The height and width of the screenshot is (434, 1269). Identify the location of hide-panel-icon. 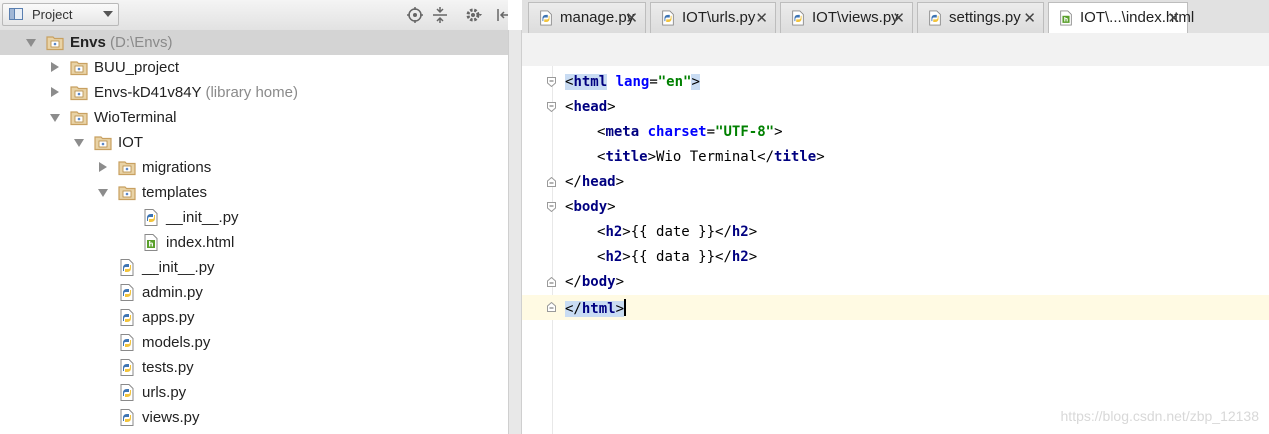
(501, 15).